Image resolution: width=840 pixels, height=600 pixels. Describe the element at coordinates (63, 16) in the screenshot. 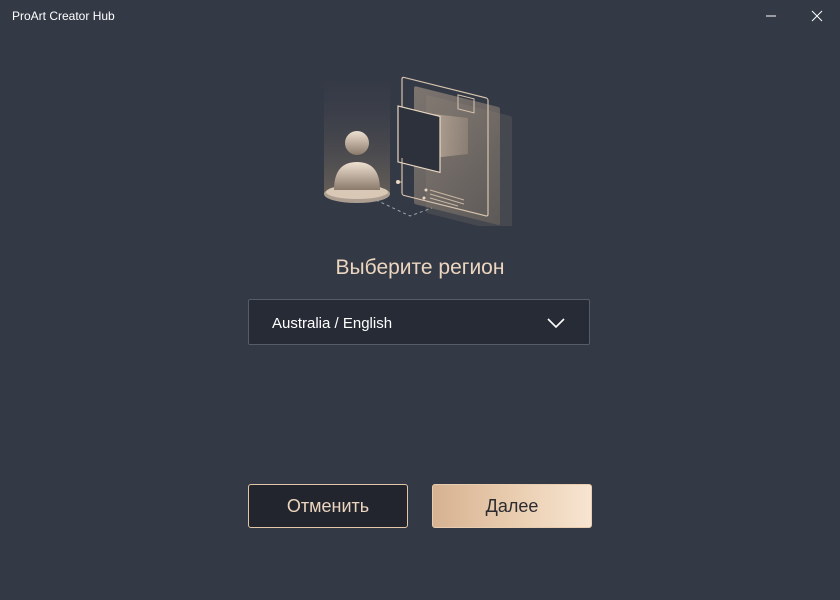

I see `app-title: ProArt Creator Hub` at that location.